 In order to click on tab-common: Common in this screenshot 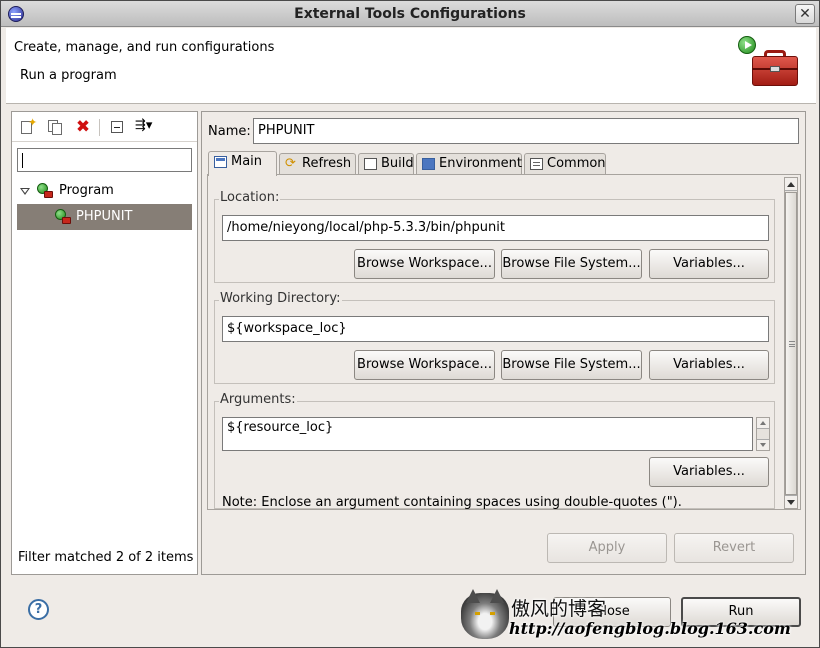, I will do `click(565, 164)`.